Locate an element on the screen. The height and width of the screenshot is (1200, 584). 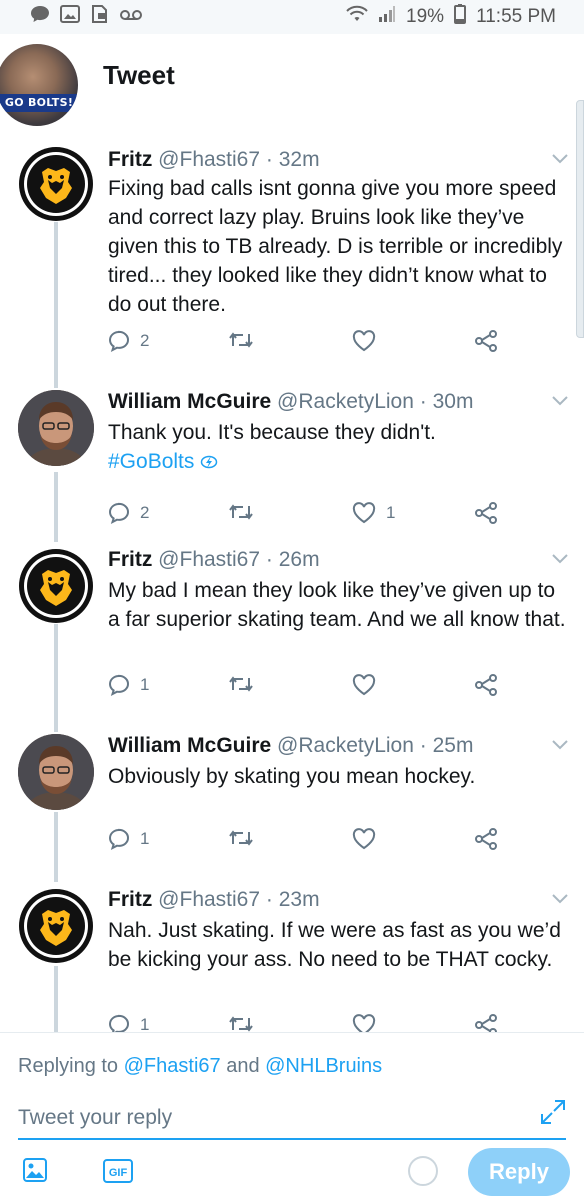
tweet-header: Fritz @Fhasti67 · 23m is located at coordinates (214, 900).